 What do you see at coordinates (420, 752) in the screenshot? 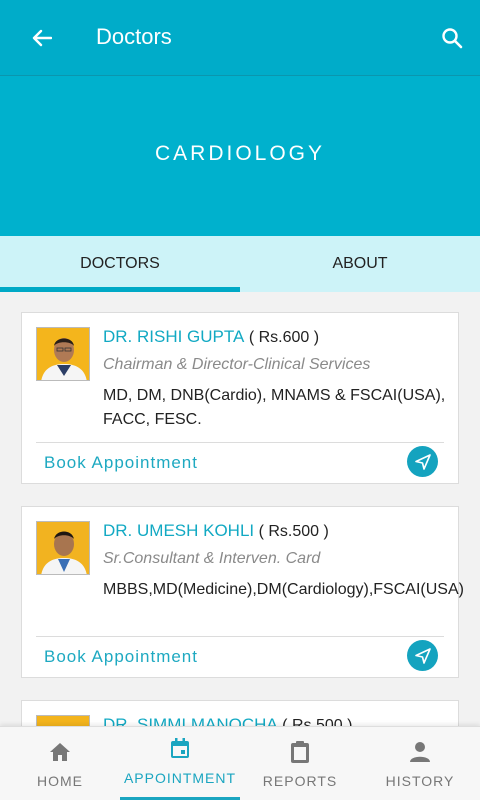
I see `person-icon` at bounding box center [420, 752].